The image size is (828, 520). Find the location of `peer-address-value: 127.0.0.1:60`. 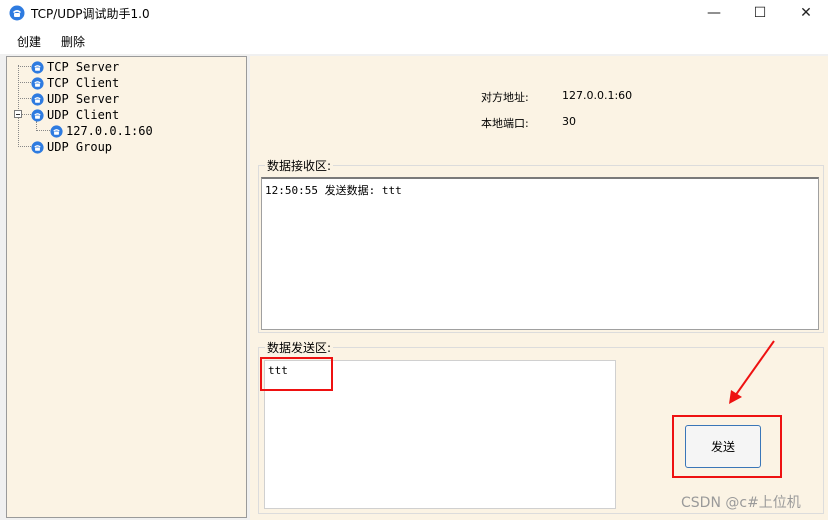

peer-address-value: 127.0.0.1:60 is located at coordinates (597, 95).